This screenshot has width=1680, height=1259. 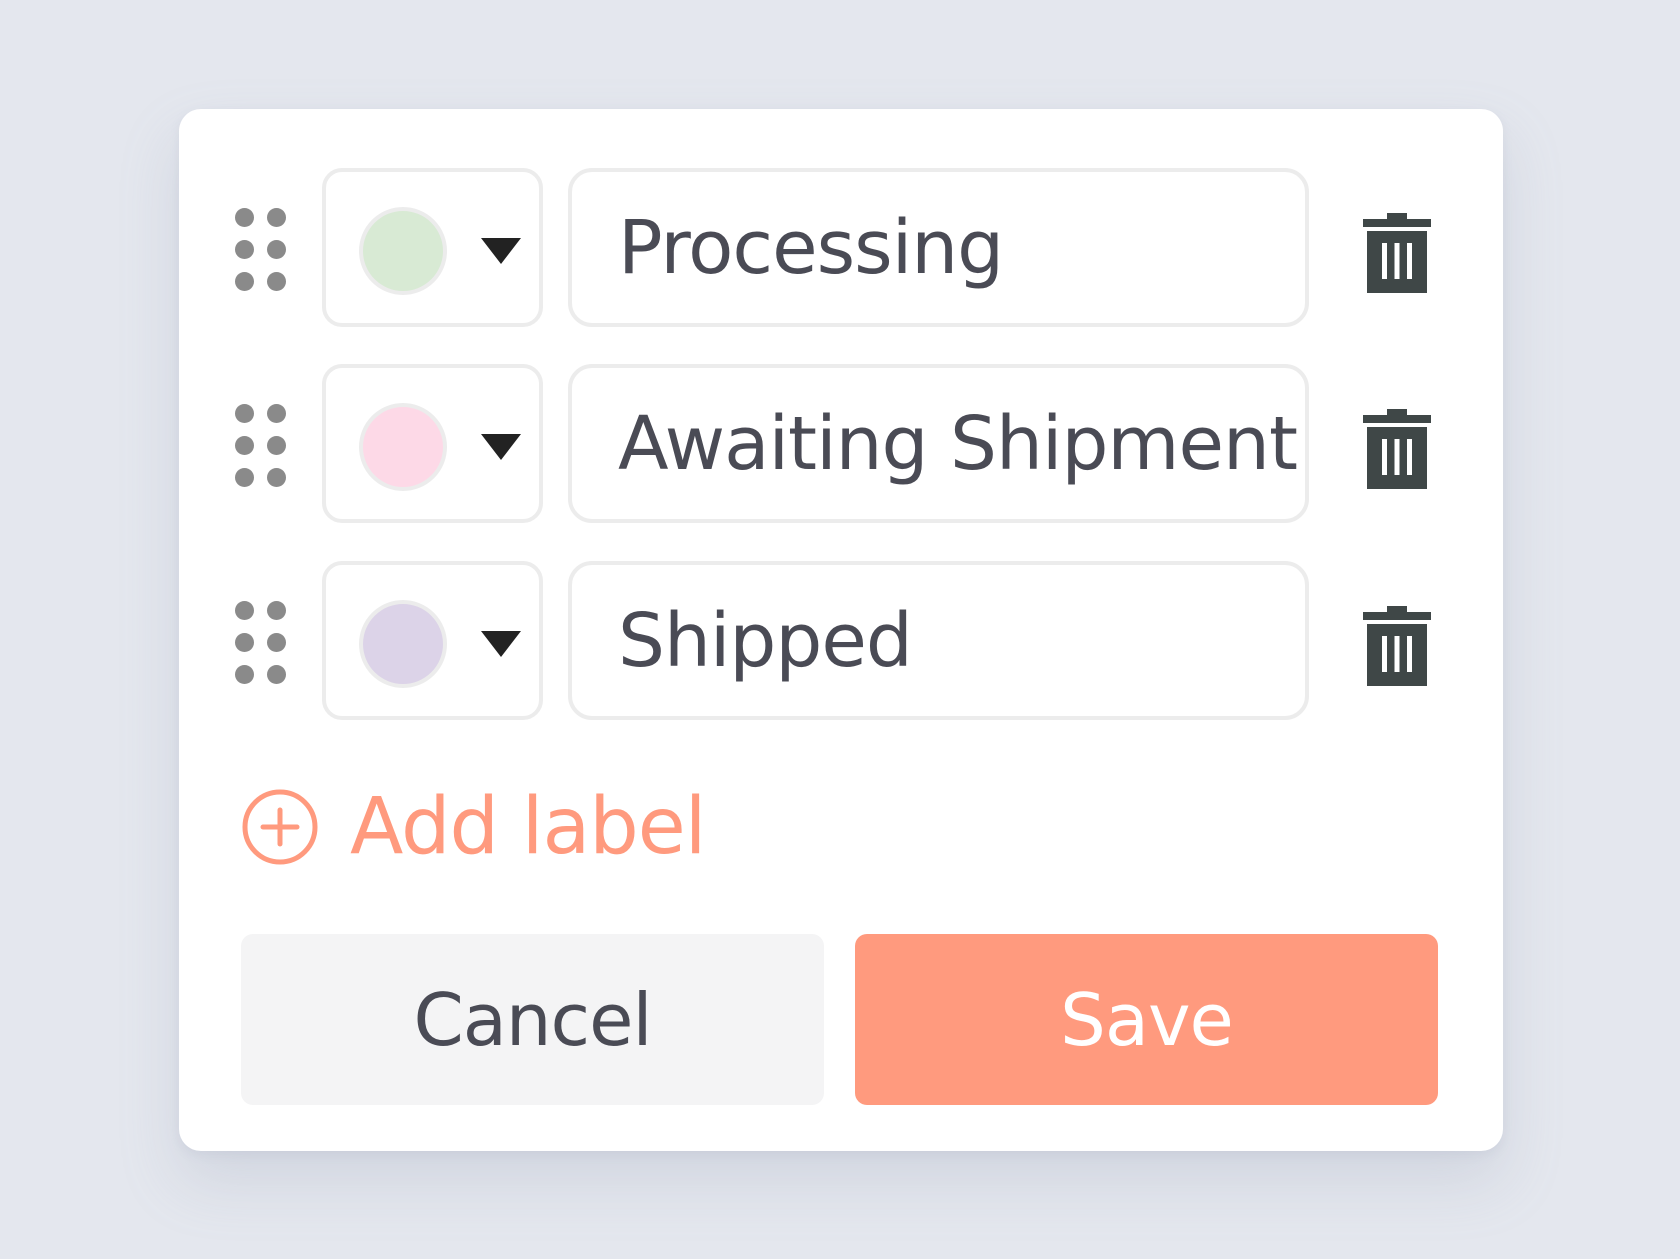 What do you see at coordinates (532, 1019) in the screenshot?
I see `cancel-button: Cancel` at bounding box center [532, 1019].